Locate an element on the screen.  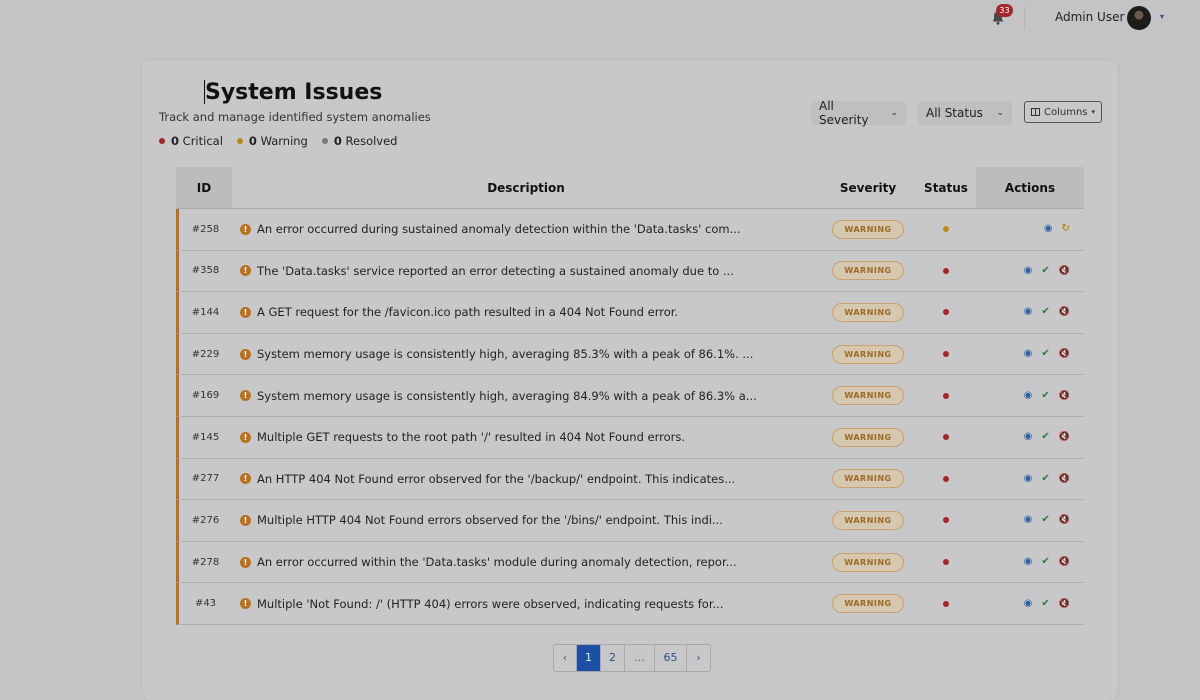
pagination-page: 65 is located at coordinates (671, 658).